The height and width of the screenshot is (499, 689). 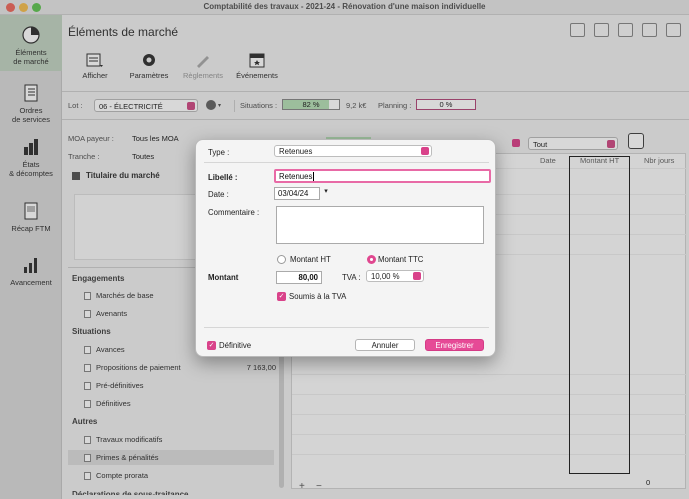 What do you see at coordinates (211, 345) in the screenshot?
I see `definitive-checkbox: ✓` at bounding box center [211, 345].